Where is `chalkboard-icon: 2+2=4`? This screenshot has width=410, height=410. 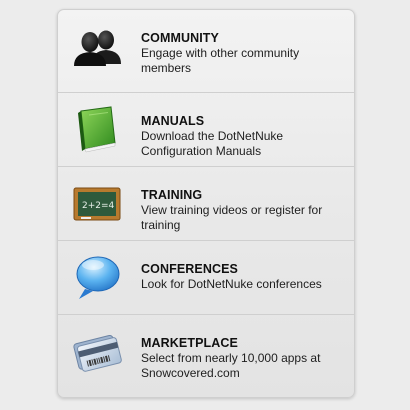
chalkboard-icon: 2+2=4 is located at coordinates (97, 203).